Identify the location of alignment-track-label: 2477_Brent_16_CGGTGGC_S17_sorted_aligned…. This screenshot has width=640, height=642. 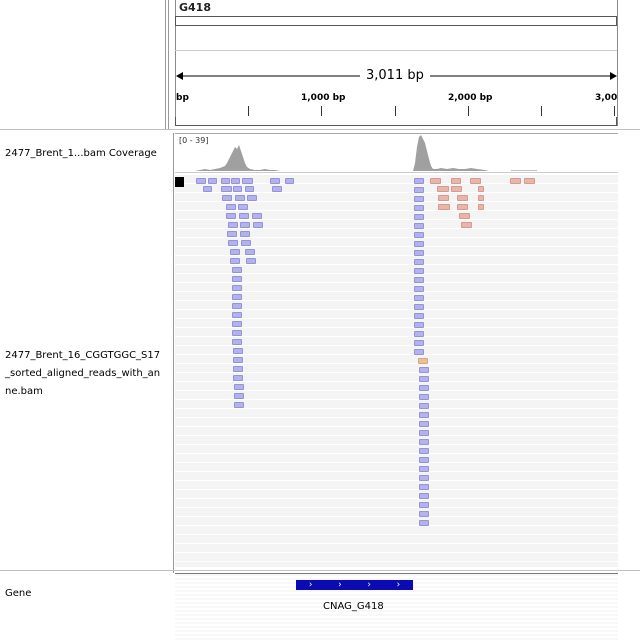
(84, 374).